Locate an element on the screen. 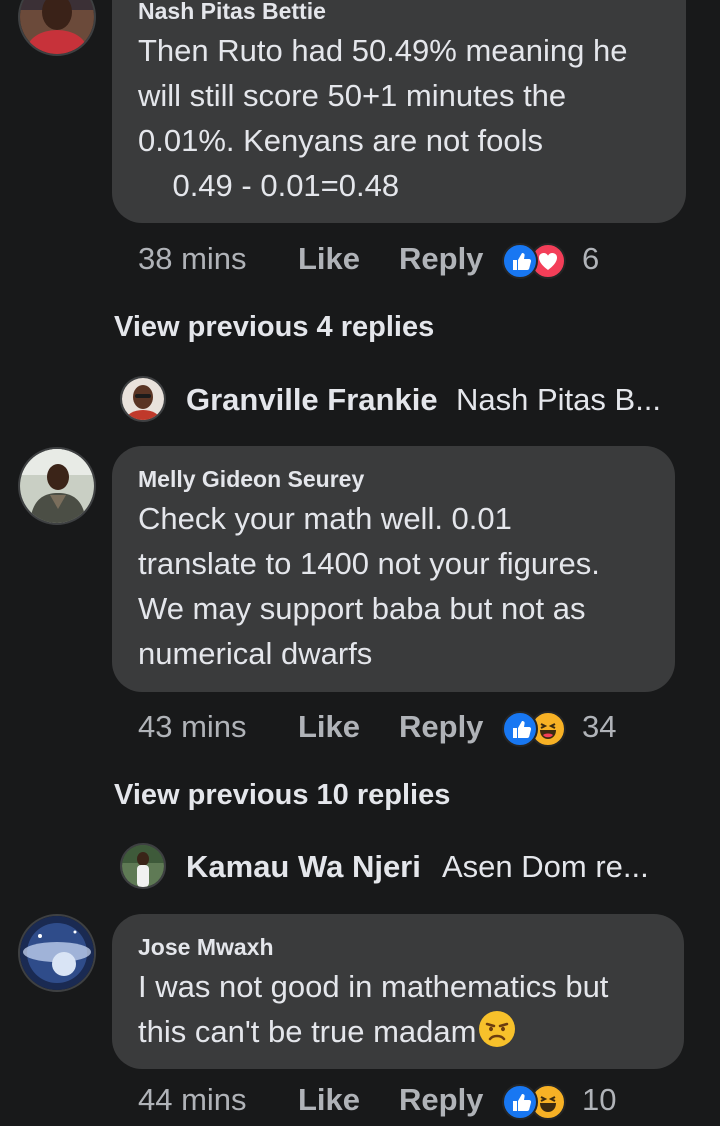 Image resolution: width=720 pixels, height=1126 pixels. avatar-melly-gideon-seurey is located at coordinates (57, 486).